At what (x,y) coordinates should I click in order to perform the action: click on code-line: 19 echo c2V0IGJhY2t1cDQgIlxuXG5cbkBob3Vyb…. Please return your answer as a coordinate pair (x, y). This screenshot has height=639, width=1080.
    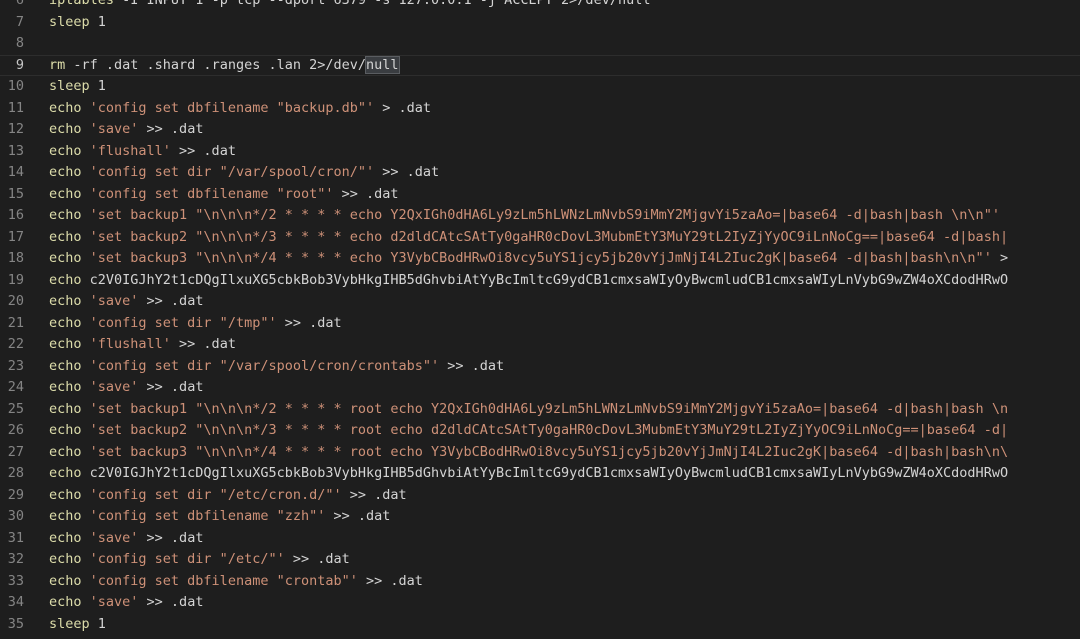
    Looking at the image, I should click on (540, 281).